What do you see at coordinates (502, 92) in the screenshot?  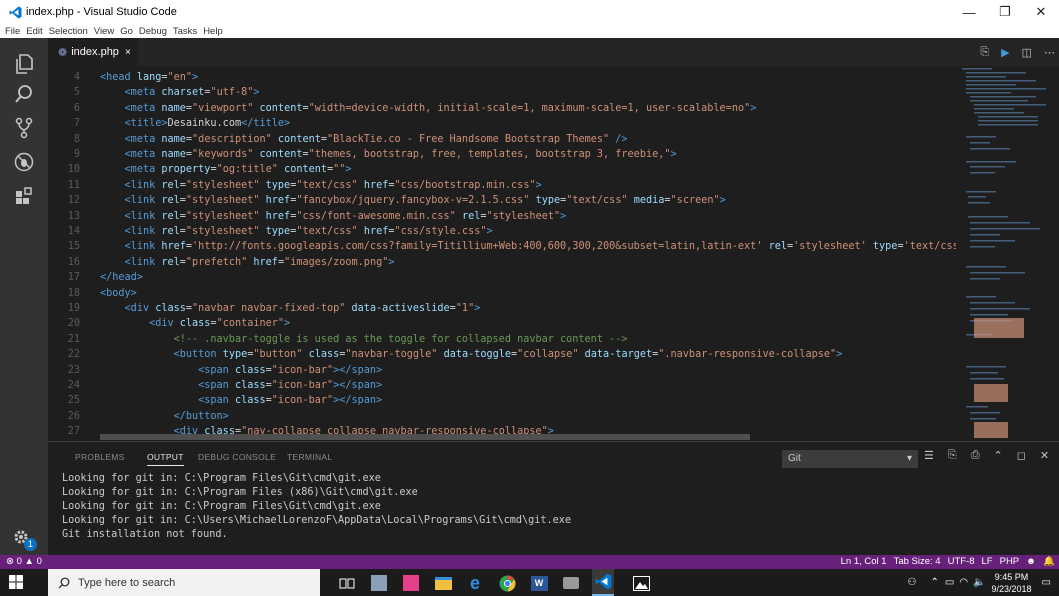 I see `code-line: 5 <meta charset="utf-8">` at bounding box center [502, 92].